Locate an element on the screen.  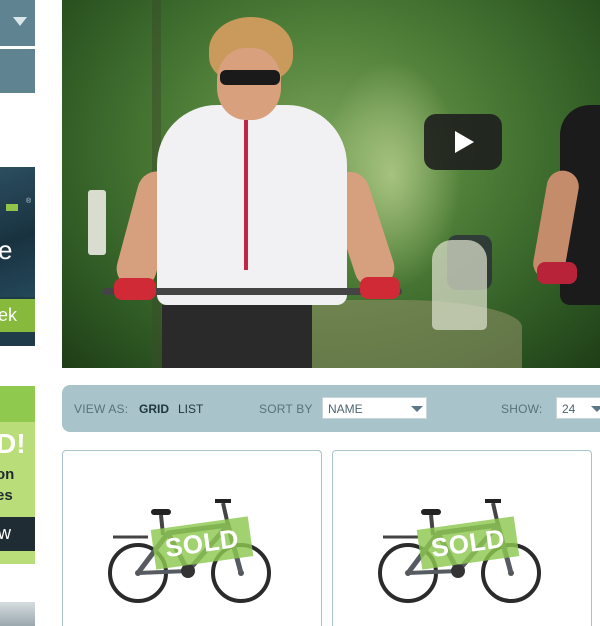
product-toolbar: VIEW AS: GRID LIST SORT BY NAME SHOW: 24 is located at coordinates (331, 408).